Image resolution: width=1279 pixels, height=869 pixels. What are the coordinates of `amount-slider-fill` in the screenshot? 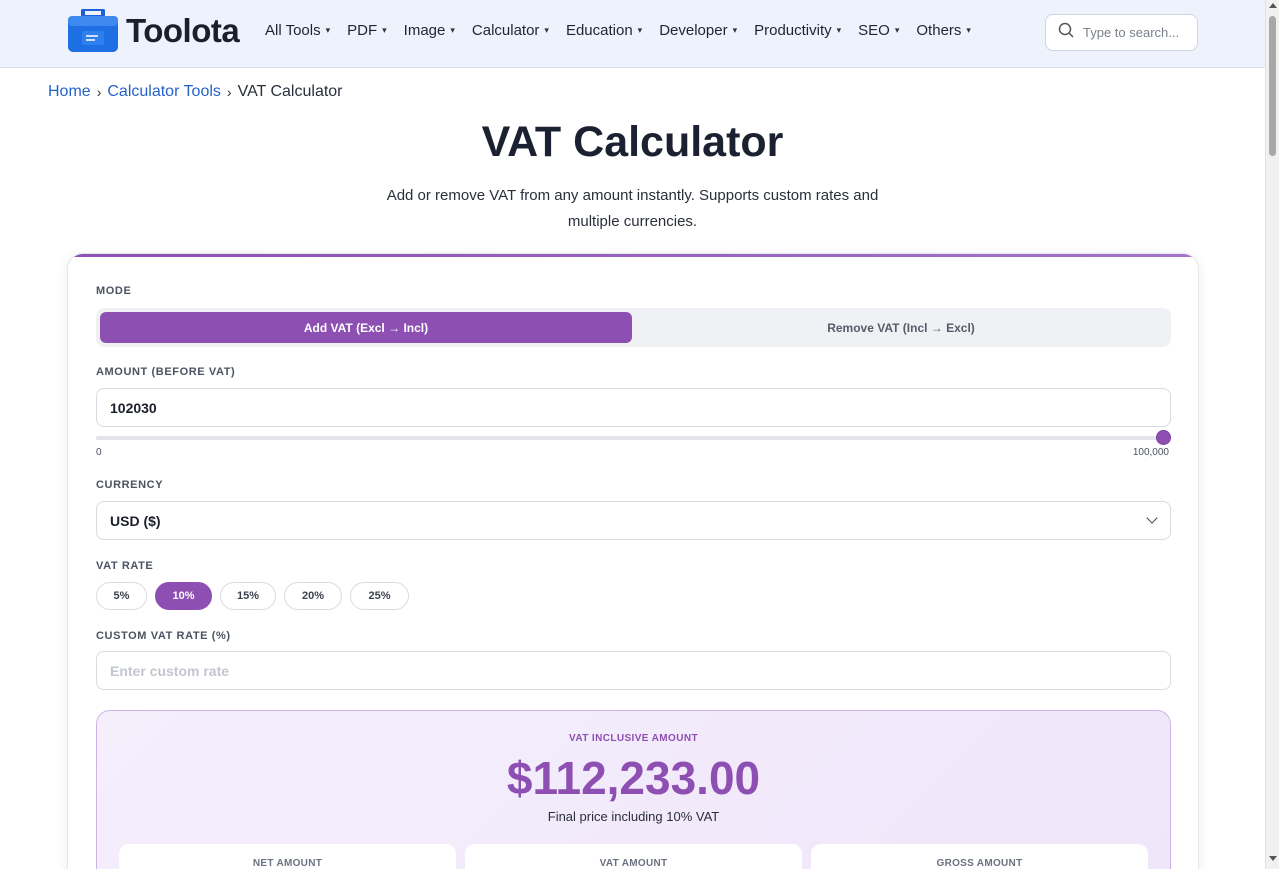 It's located at (629, 438).